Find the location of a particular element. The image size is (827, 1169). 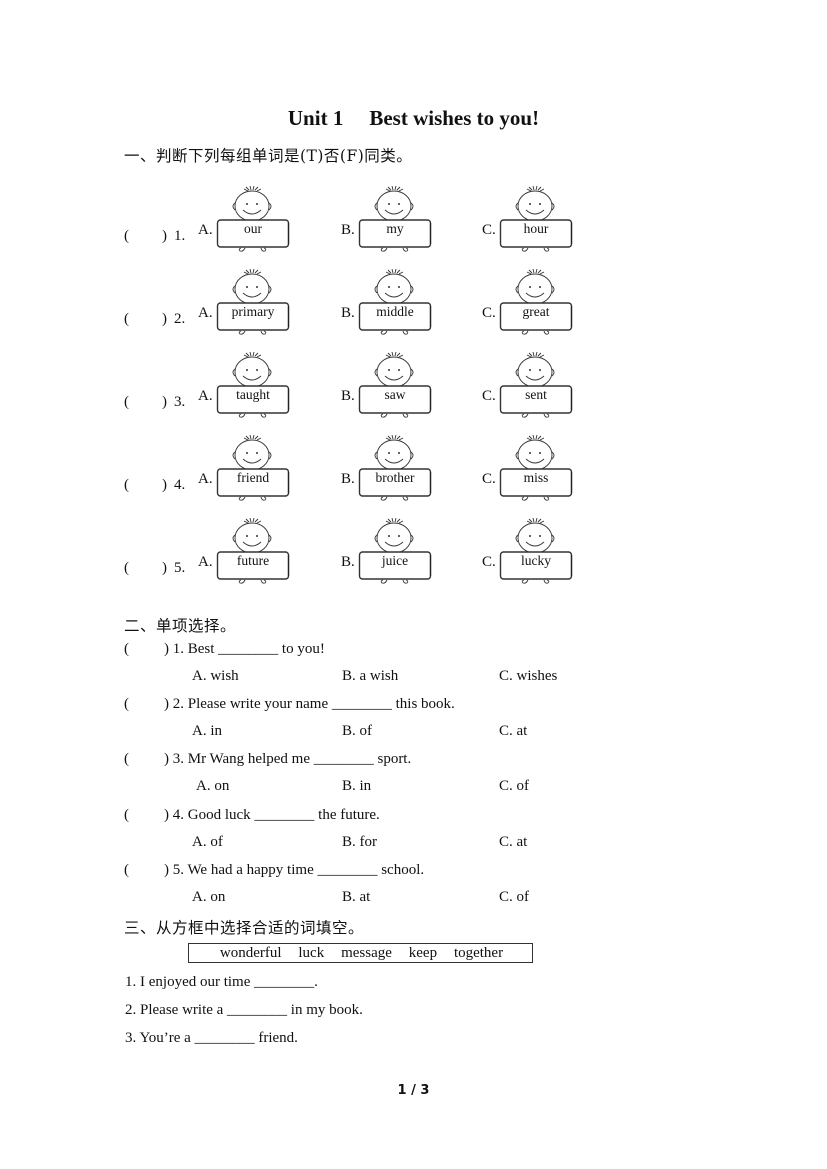

option-word: friend is located at coordinates (253, 477).